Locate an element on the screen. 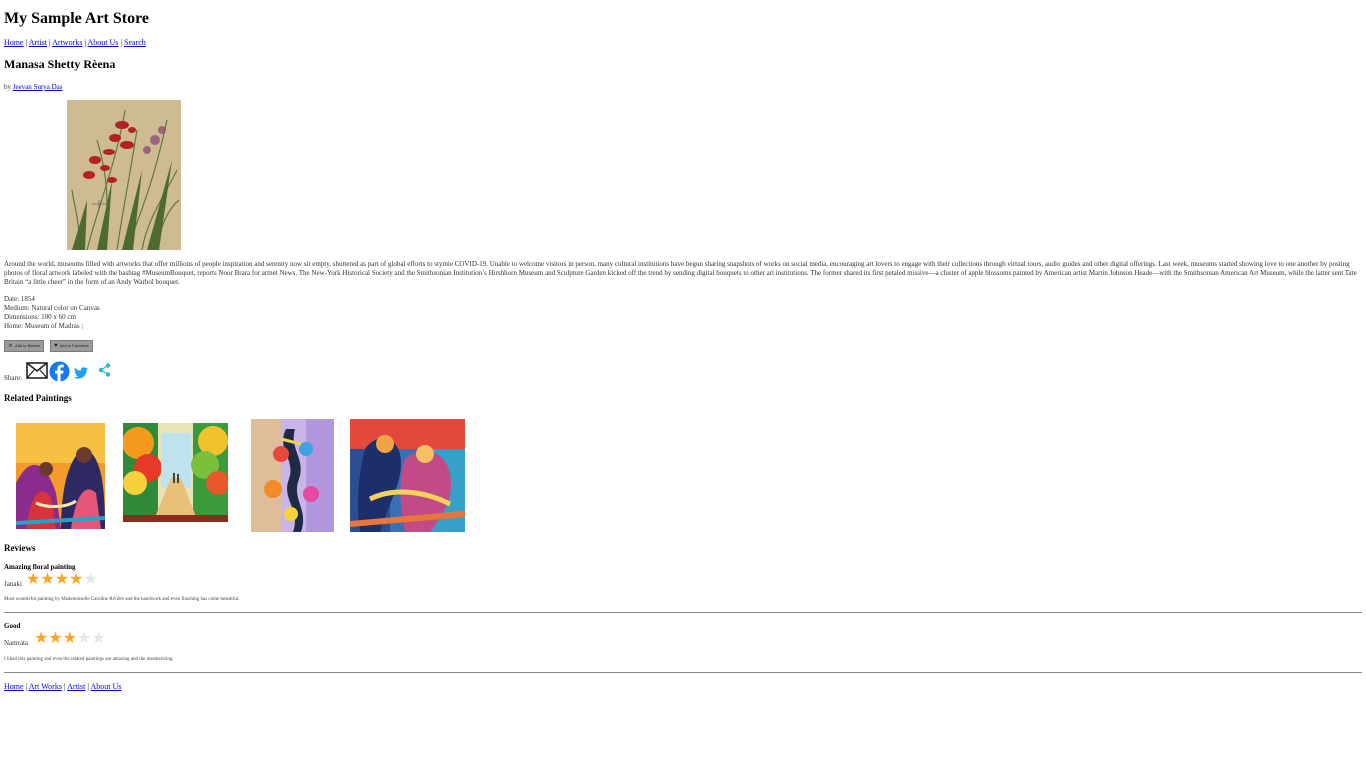  facebook-icon is located at coordinates (59, 371).